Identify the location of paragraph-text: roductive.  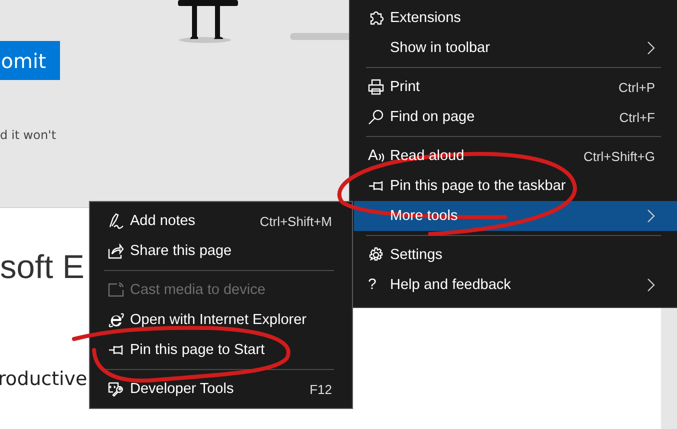
(44, 379).